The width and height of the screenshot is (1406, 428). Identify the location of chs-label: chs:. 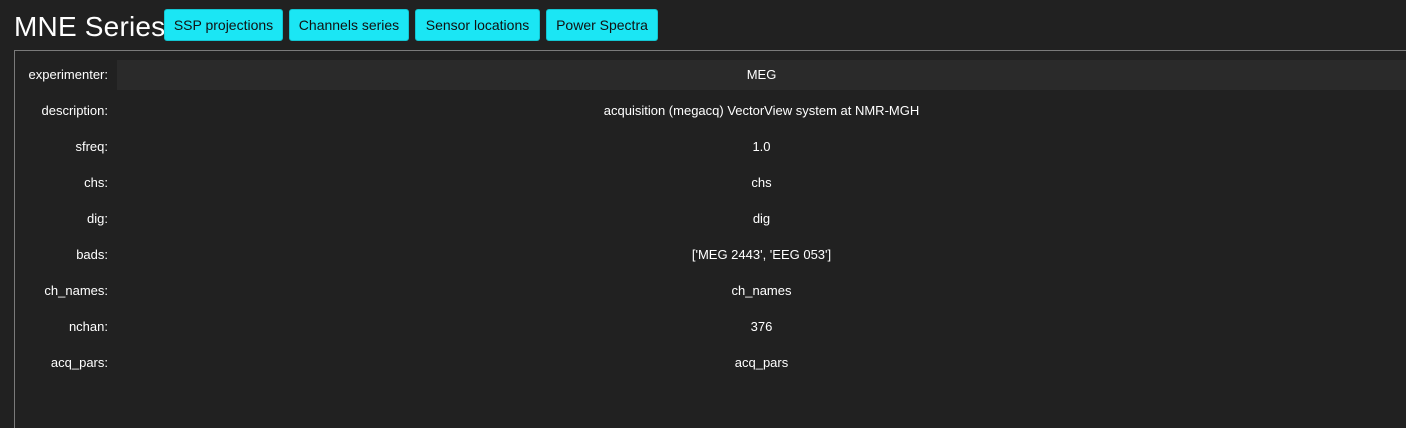
(96, 182).